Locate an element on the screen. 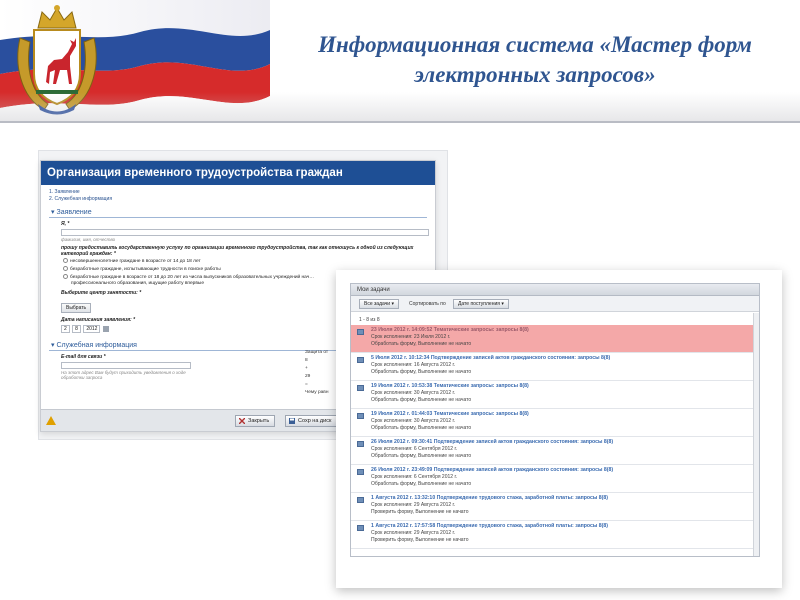 The image size is (800, 600). task-due-date: Срок исполнения: 16 Августа 2012 г. is located at coordinates (413, 365).